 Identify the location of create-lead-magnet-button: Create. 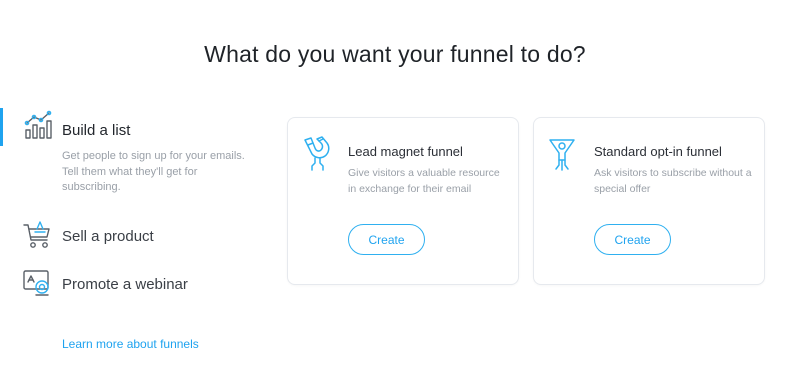
(386, 239).